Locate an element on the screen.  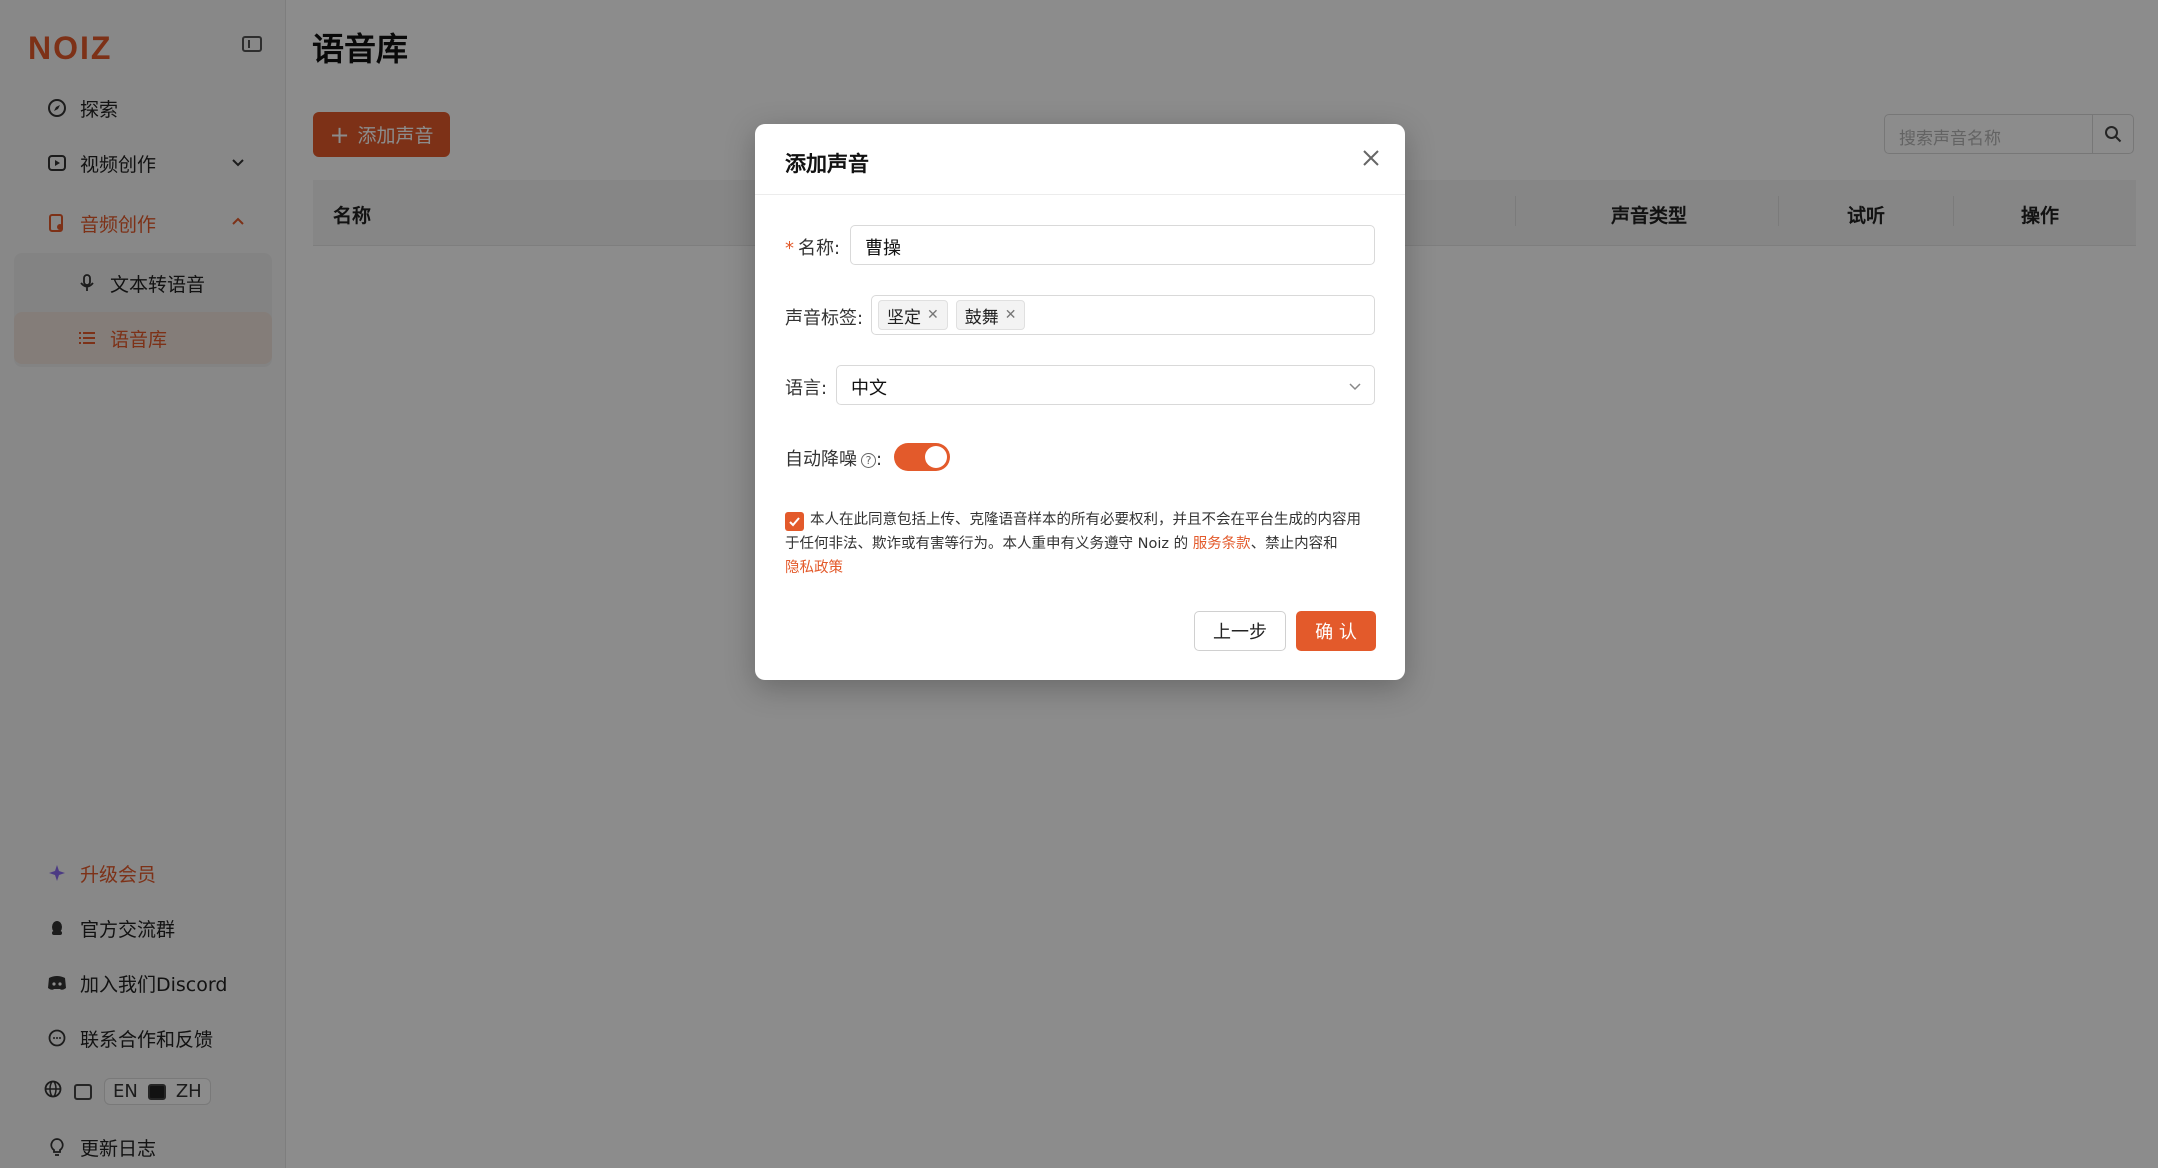
terms-link: 服务条款 is located at coordinates (1222, 544).